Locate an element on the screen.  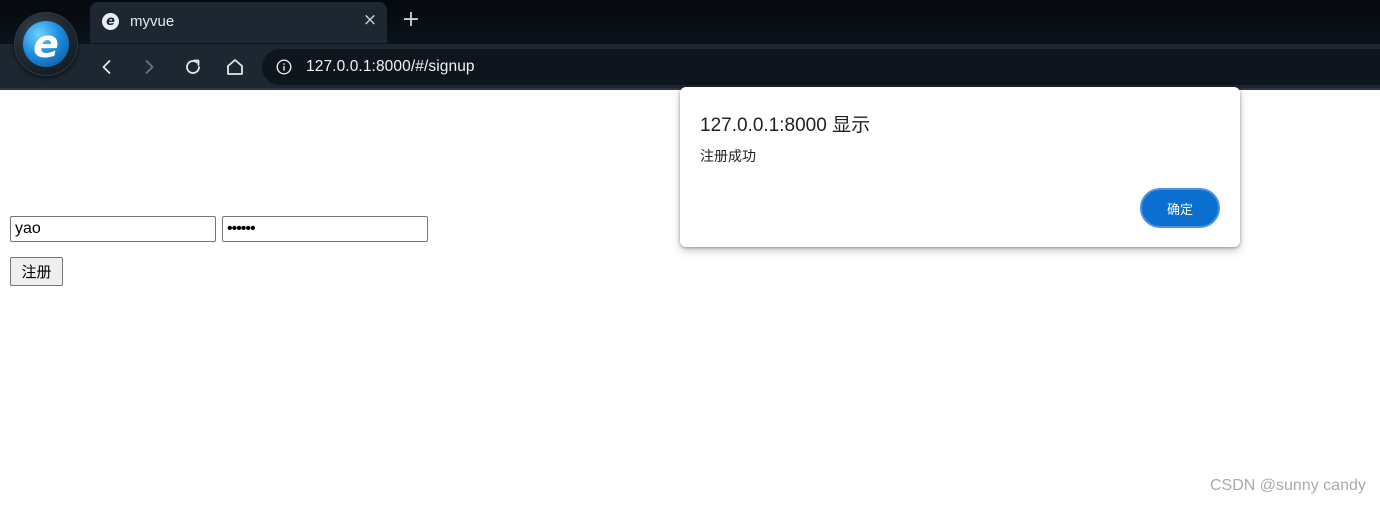
signup-button: 注册 is located at coordinates (36, 271).